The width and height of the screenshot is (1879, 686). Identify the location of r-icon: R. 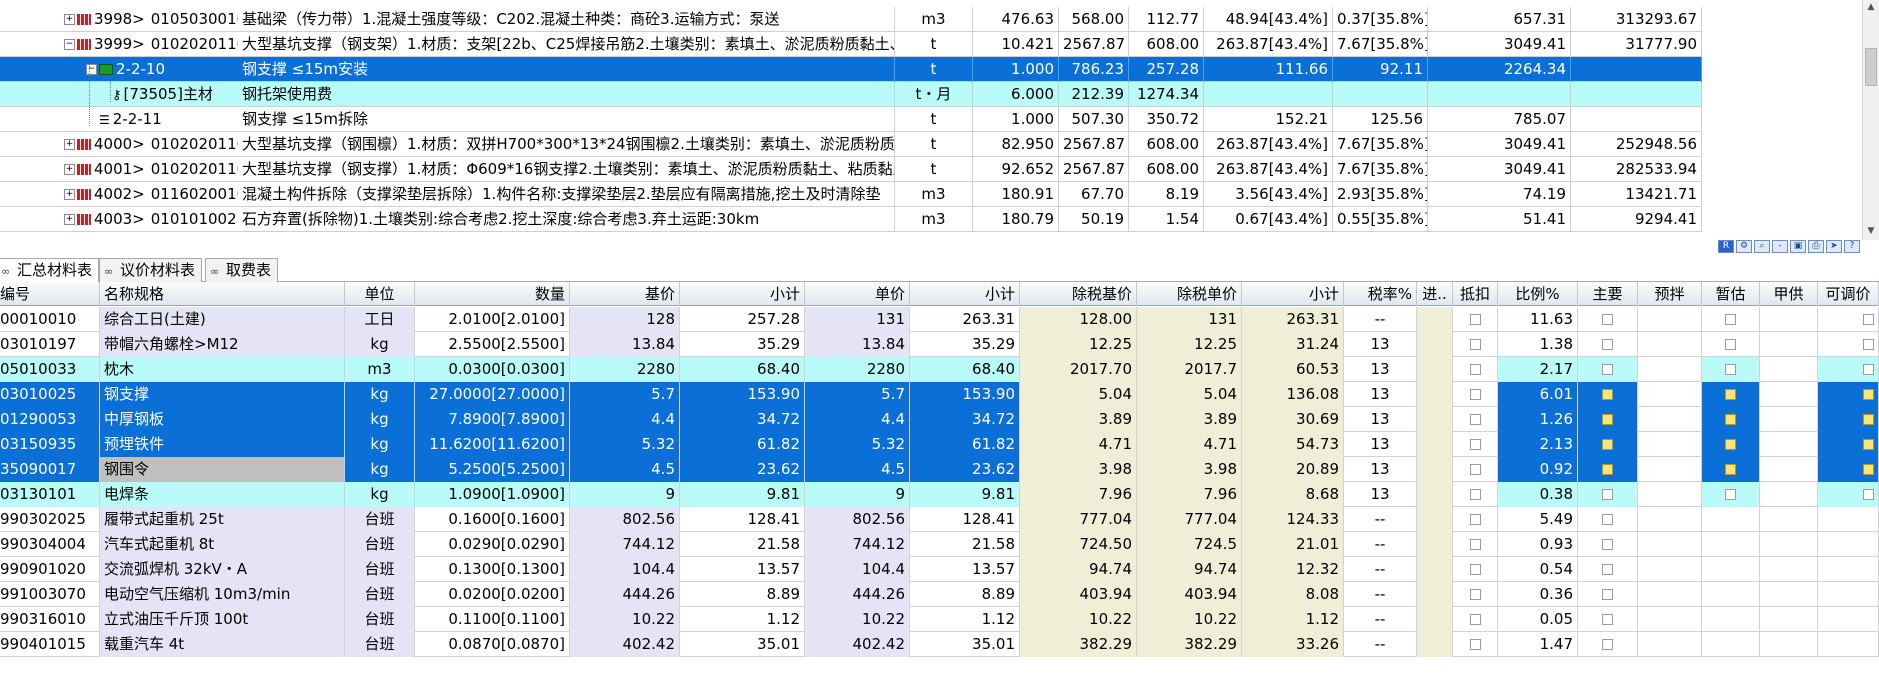
(1726, 246).